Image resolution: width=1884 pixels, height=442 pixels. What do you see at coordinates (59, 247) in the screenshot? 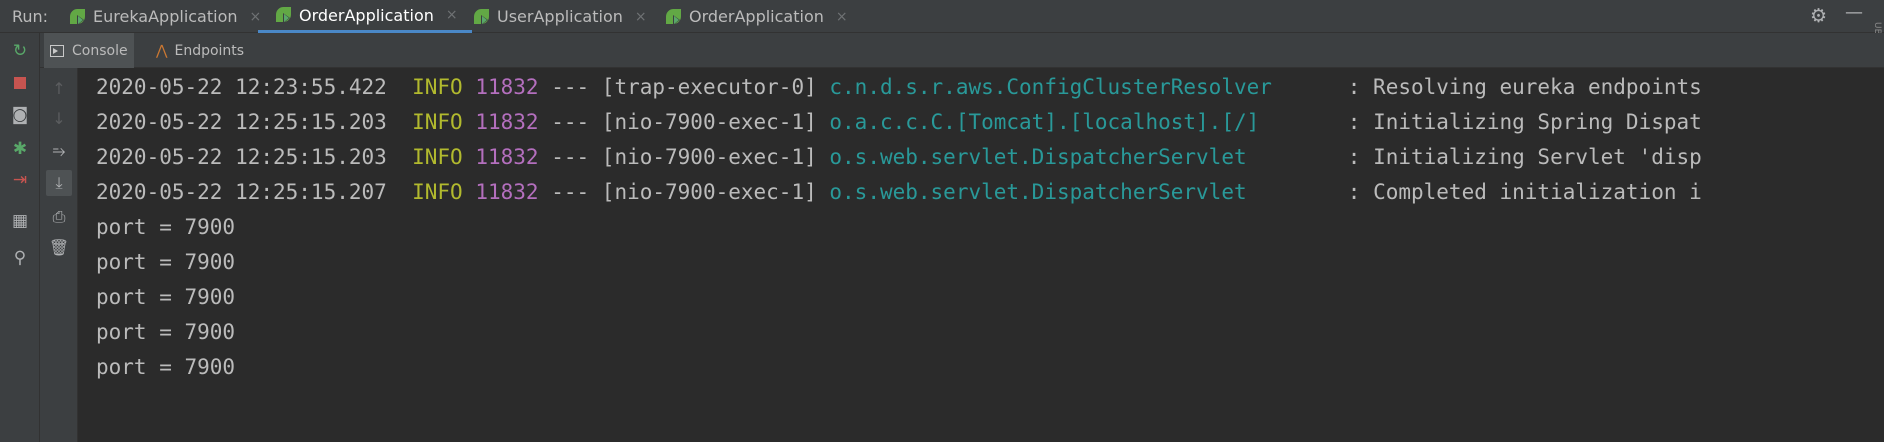
I see `trash-icon: 🗑` at bounding box center [59, 247].